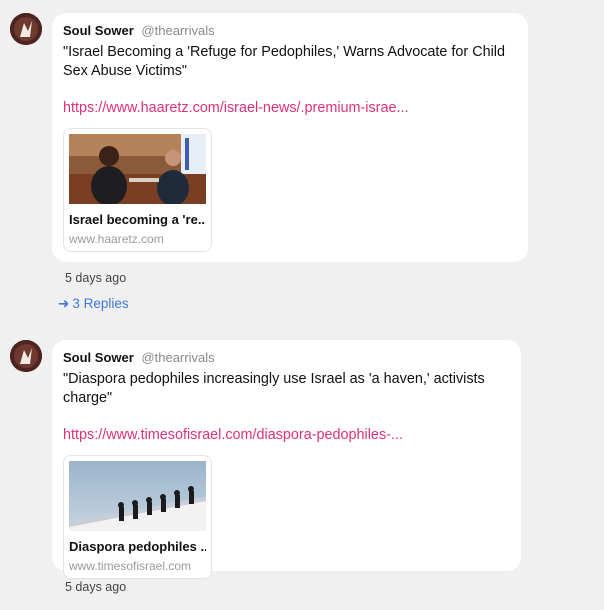 The height and width of the screenshot is (610, 604). Describe the element at coordinates (116, 239) in the screenshot. I see `card-domain: www.haaretz.com` at that location.